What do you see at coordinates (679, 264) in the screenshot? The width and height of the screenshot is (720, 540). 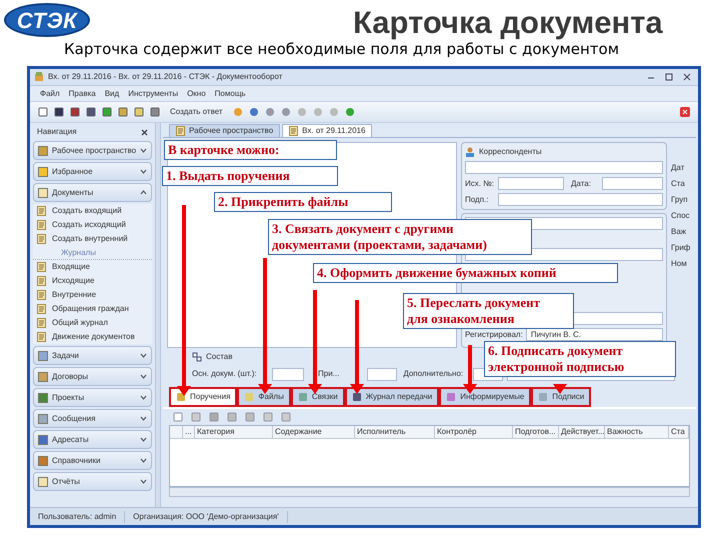 I see `field-label: Ном` at bounding box center [679, 264].